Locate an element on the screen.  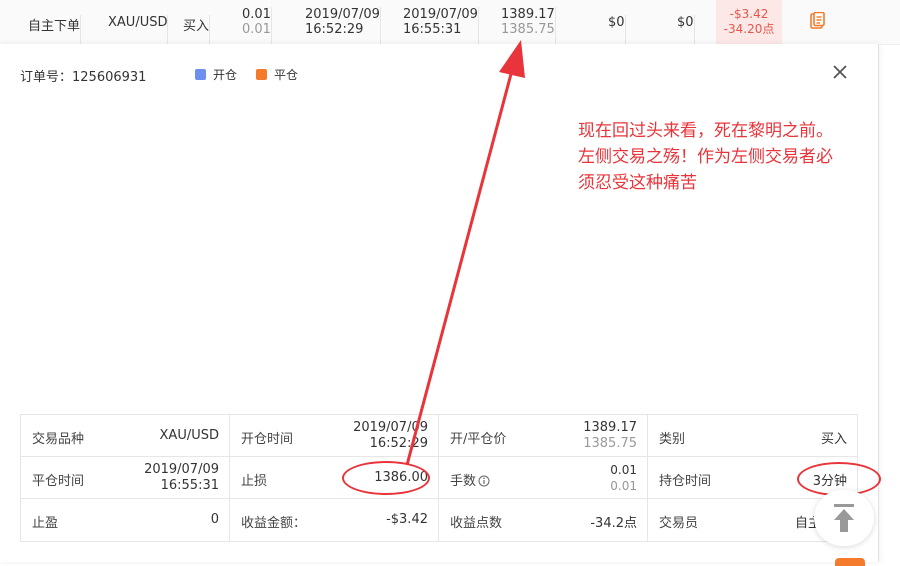
floating-button-peek is located at coordinates (850, 562).